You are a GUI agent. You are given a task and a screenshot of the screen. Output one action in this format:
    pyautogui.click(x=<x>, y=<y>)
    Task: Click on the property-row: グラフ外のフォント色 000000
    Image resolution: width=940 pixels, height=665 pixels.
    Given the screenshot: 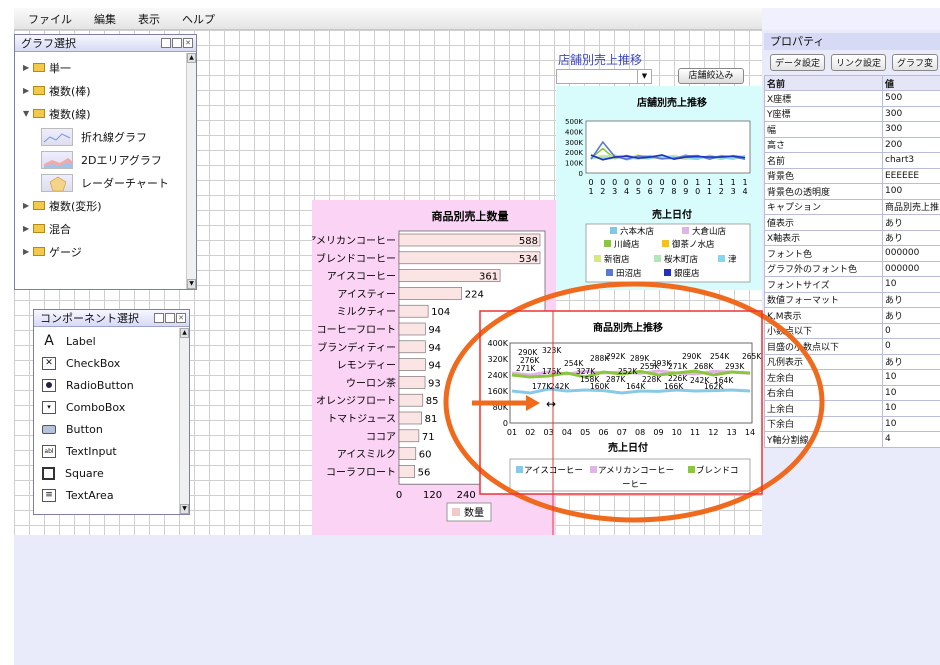 What is the action you would take?
    pyautogui.click(x=852, y=268)
    